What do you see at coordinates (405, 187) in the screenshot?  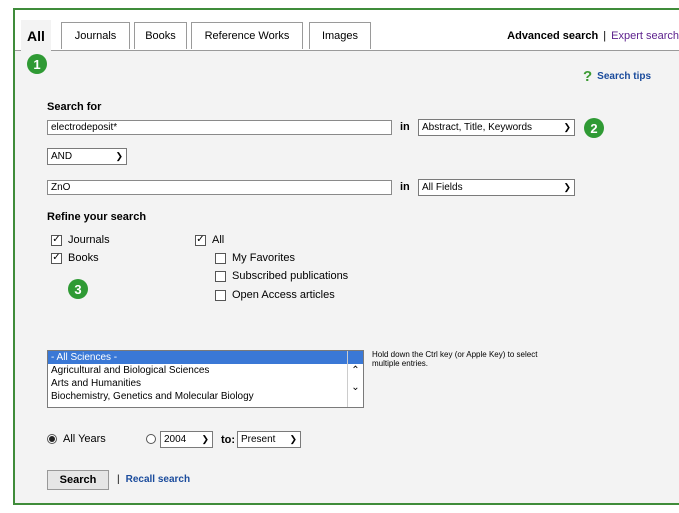 I see `in-label-2: in` at bounding box center [405, 187].